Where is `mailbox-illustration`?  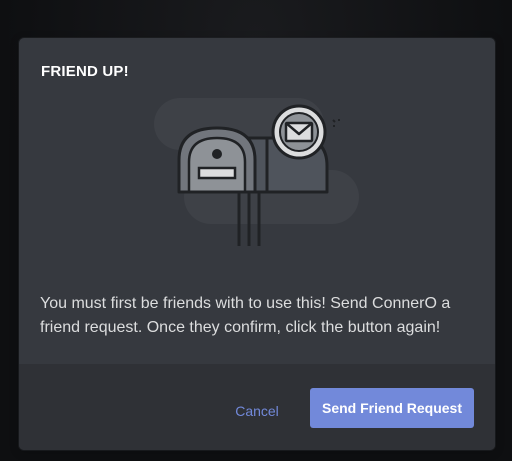 mailbox-illustration is located at coordinates (259, 178).